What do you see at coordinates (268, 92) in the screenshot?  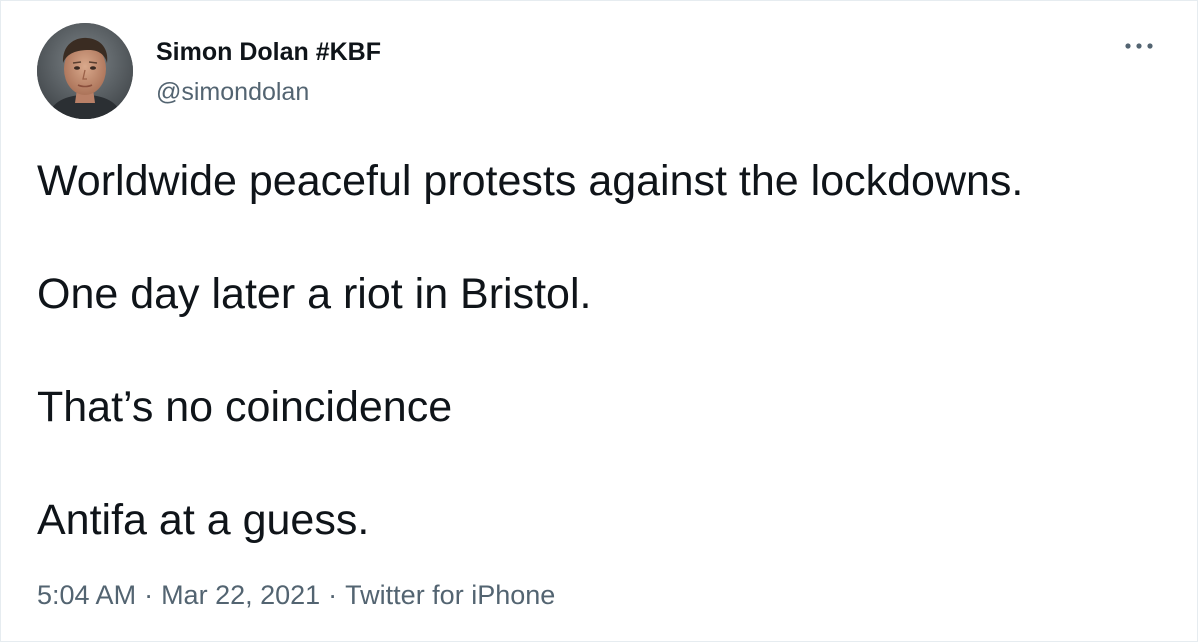 I see `author-handle: @simondolan` at bounding box center [268, 92].